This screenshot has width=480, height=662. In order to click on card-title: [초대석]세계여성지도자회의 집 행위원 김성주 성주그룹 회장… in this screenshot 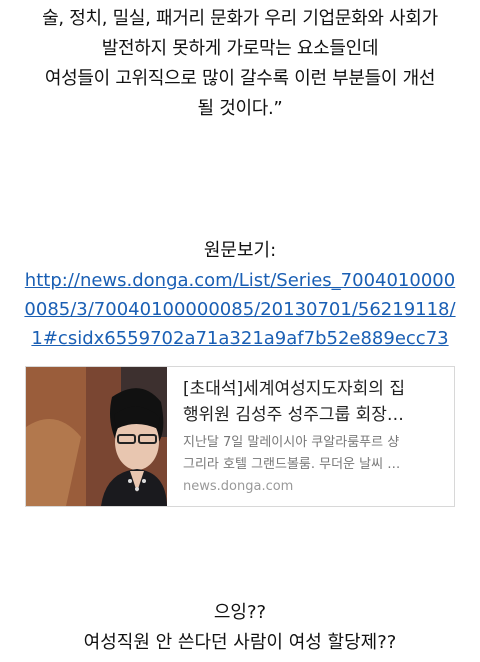, I will do `click(317, 402)`.